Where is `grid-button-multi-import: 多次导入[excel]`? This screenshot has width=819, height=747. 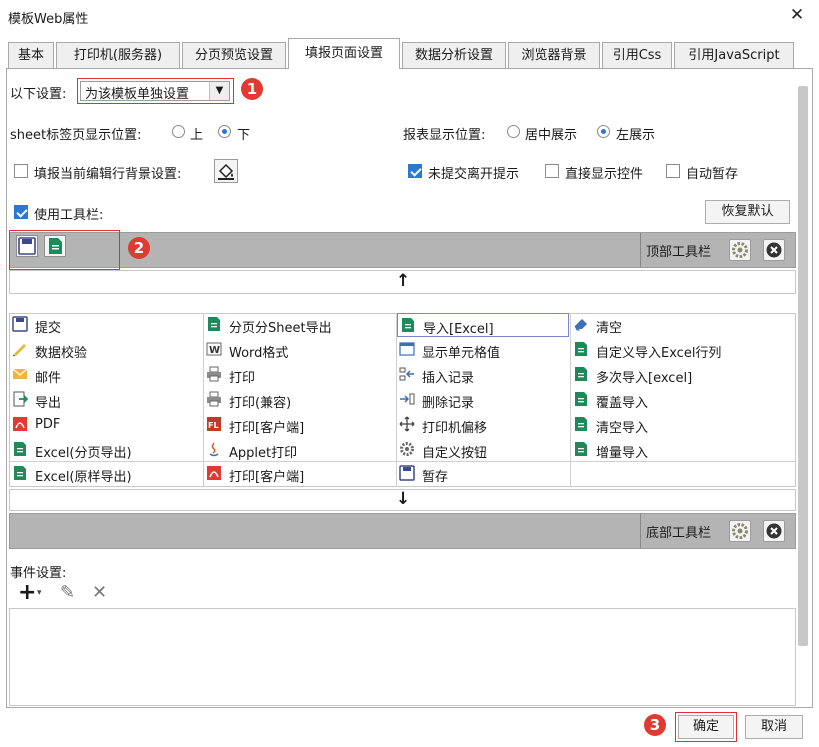 grid-button-multi-import: 多次导入[excel] is located at coordinates (683, 375).